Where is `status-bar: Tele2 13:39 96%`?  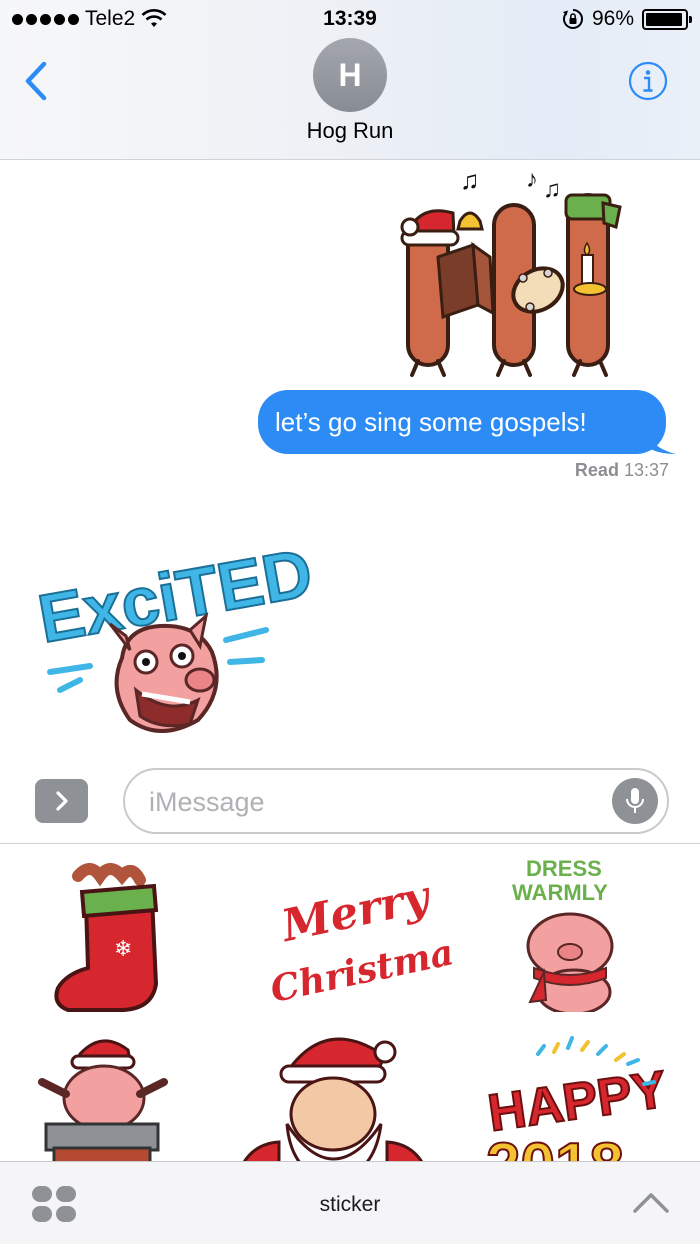
status-bar: Tele2 13:39 96% is located at coordinates (350, 20).